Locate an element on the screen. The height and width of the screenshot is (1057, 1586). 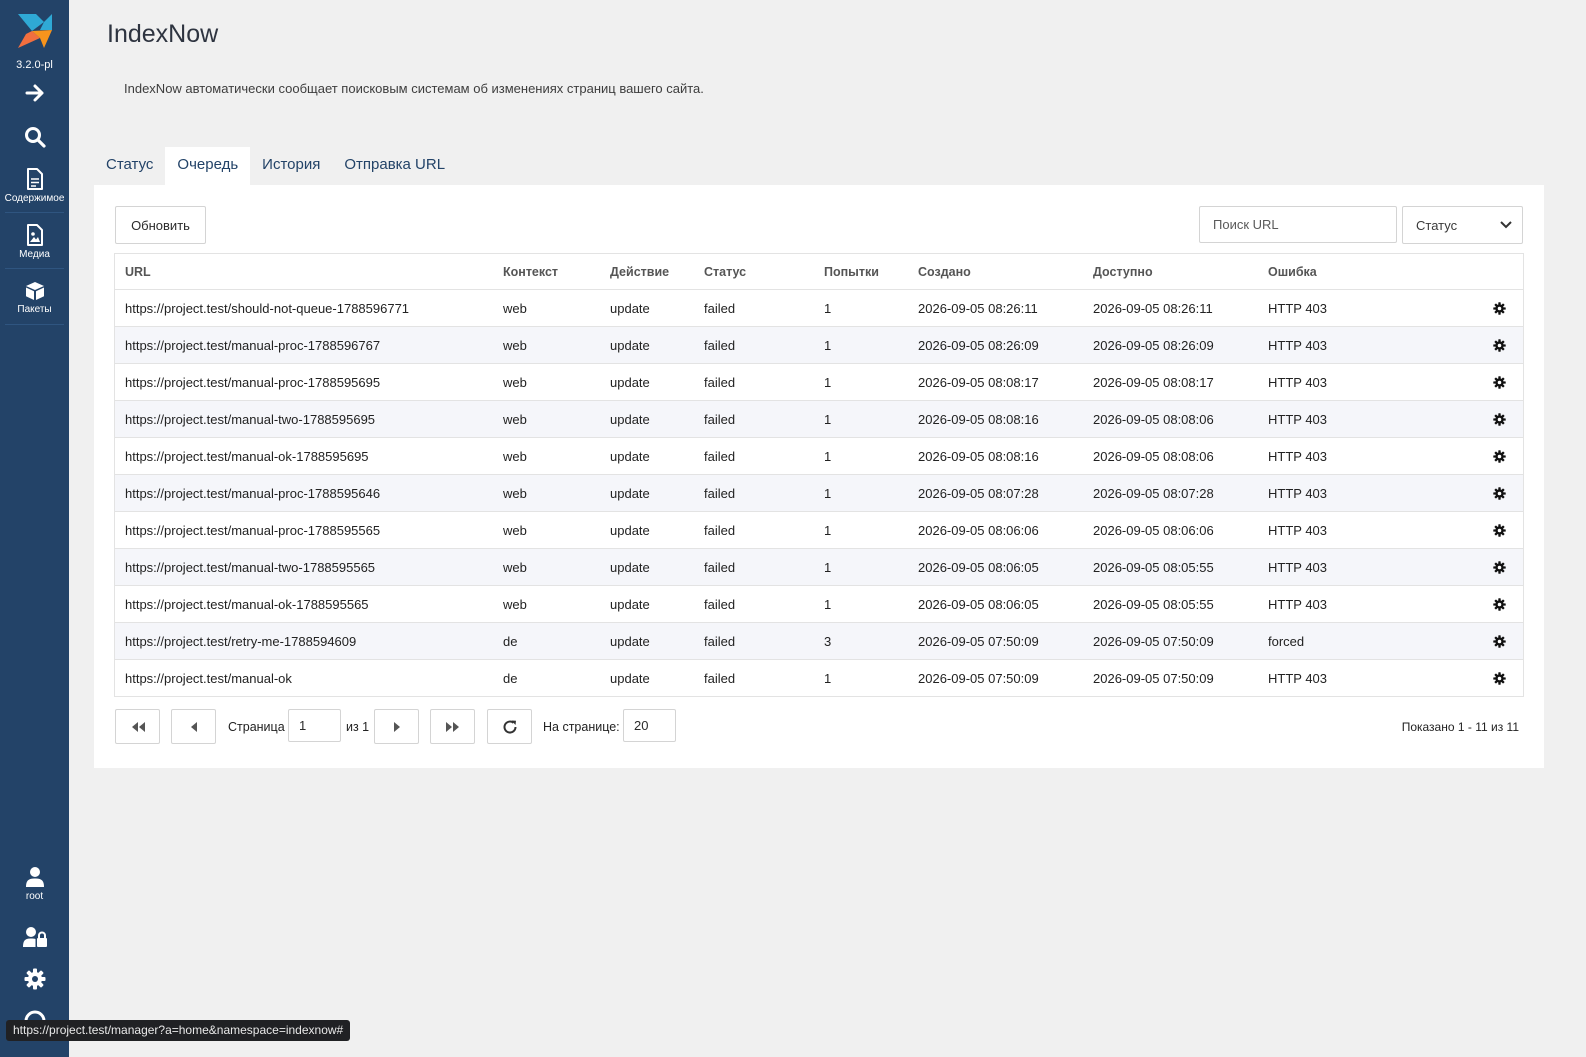
reload-button is located at coordinates (509, 726).